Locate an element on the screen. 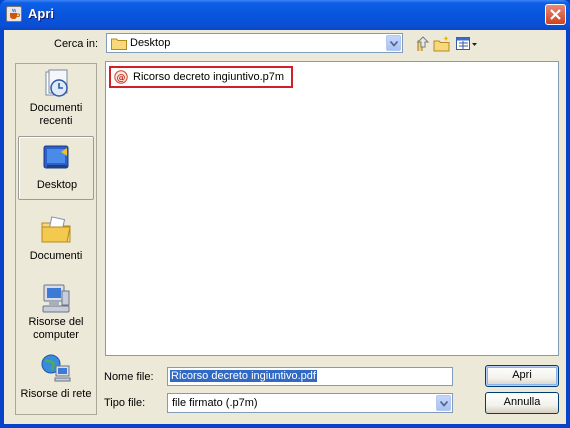 Image resolution: width=570 pixels, height=428 pixels. documents-folder-icon is located at coordinates (56, 229).